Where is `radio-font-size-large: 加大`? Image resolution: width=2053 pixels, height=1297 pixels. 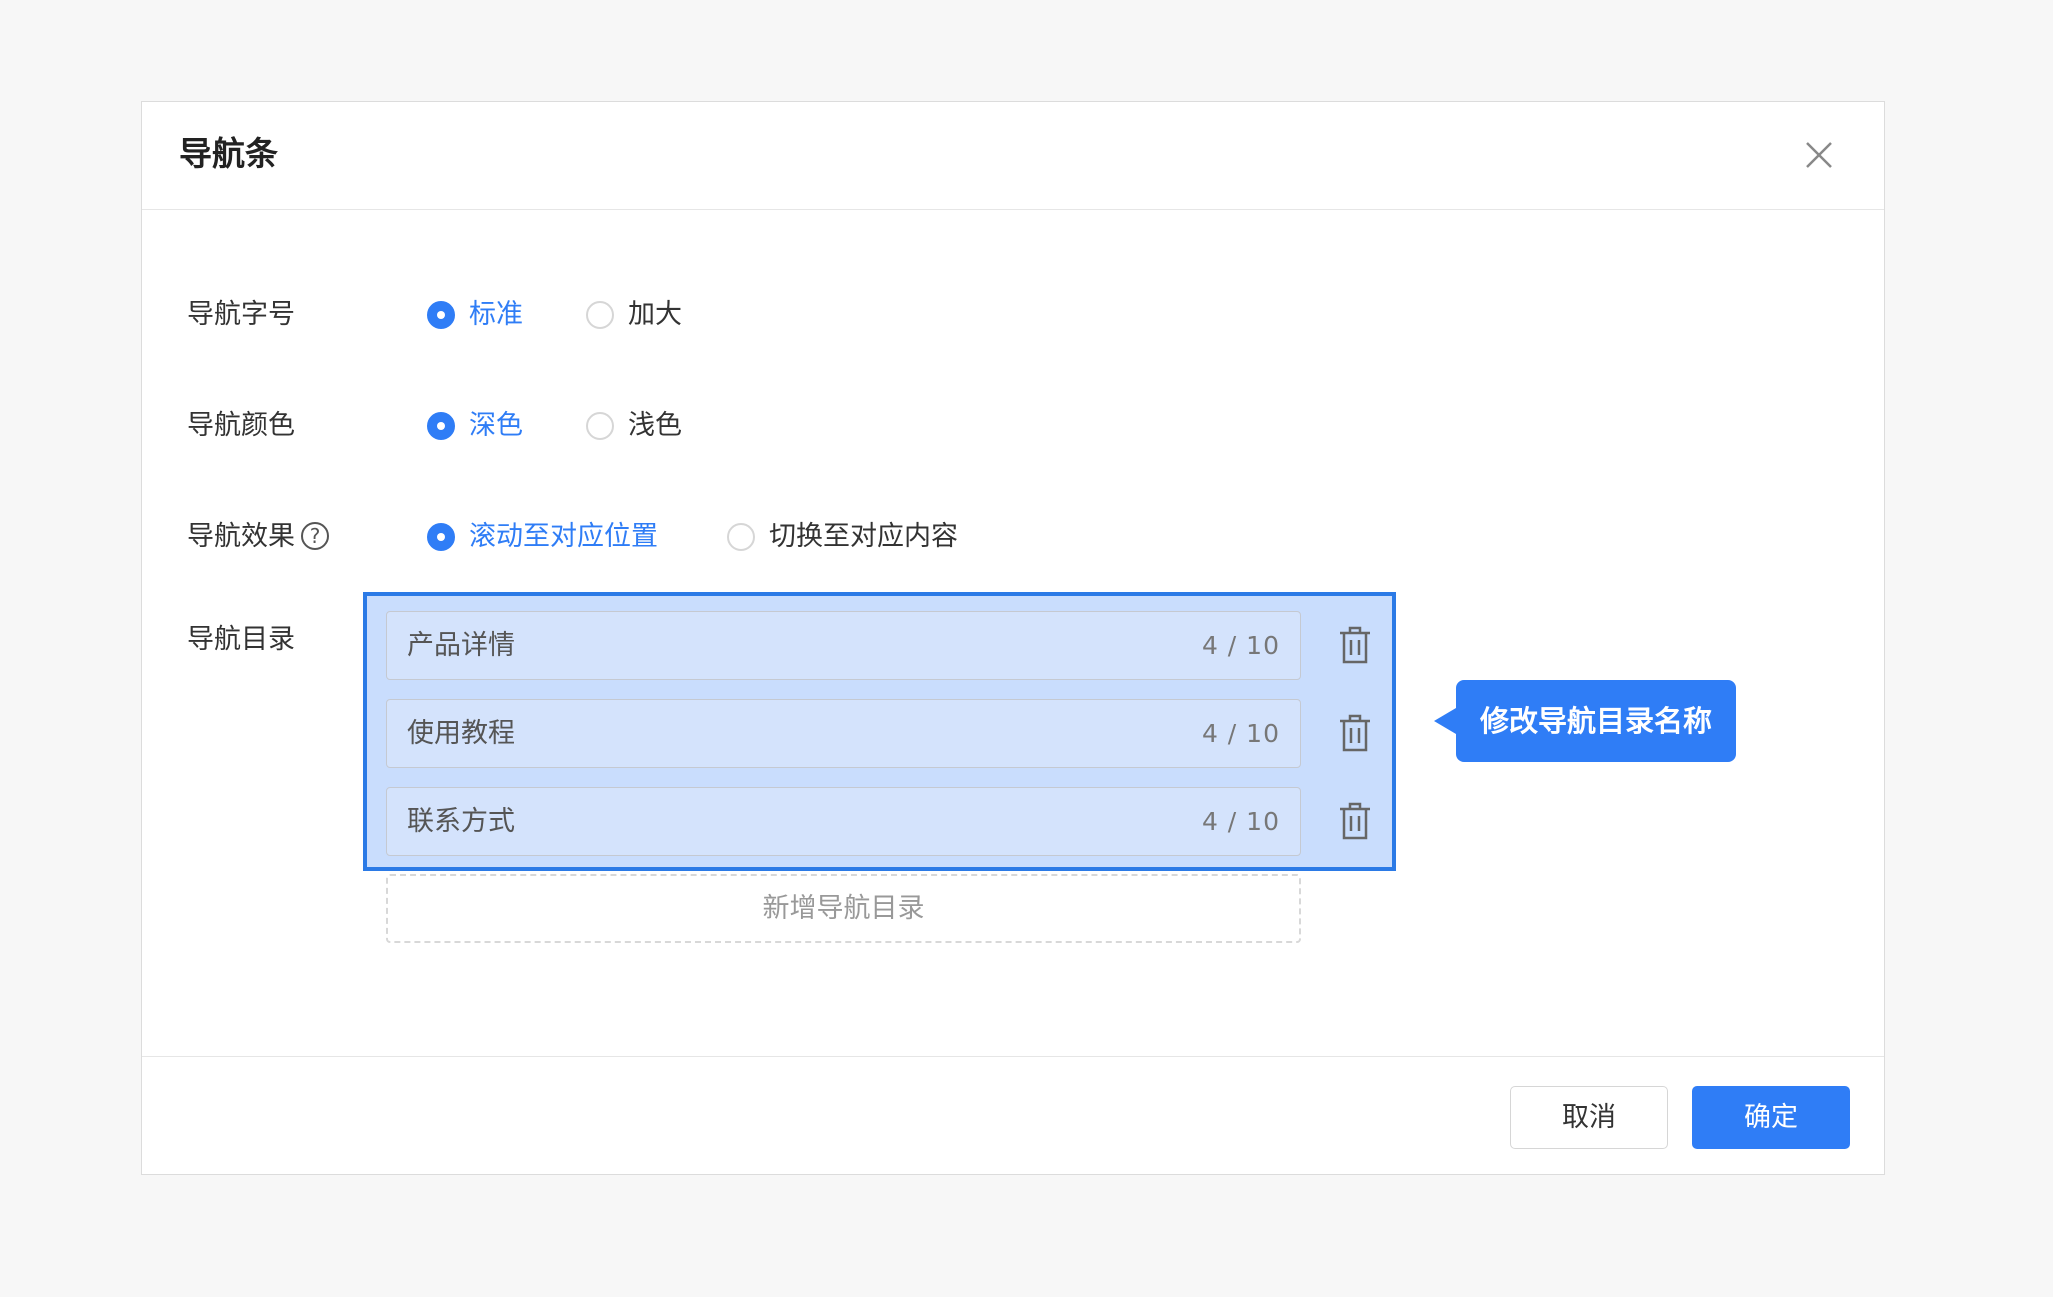
radio-font-size-large: 加大 is located at coordinates (641, 315).